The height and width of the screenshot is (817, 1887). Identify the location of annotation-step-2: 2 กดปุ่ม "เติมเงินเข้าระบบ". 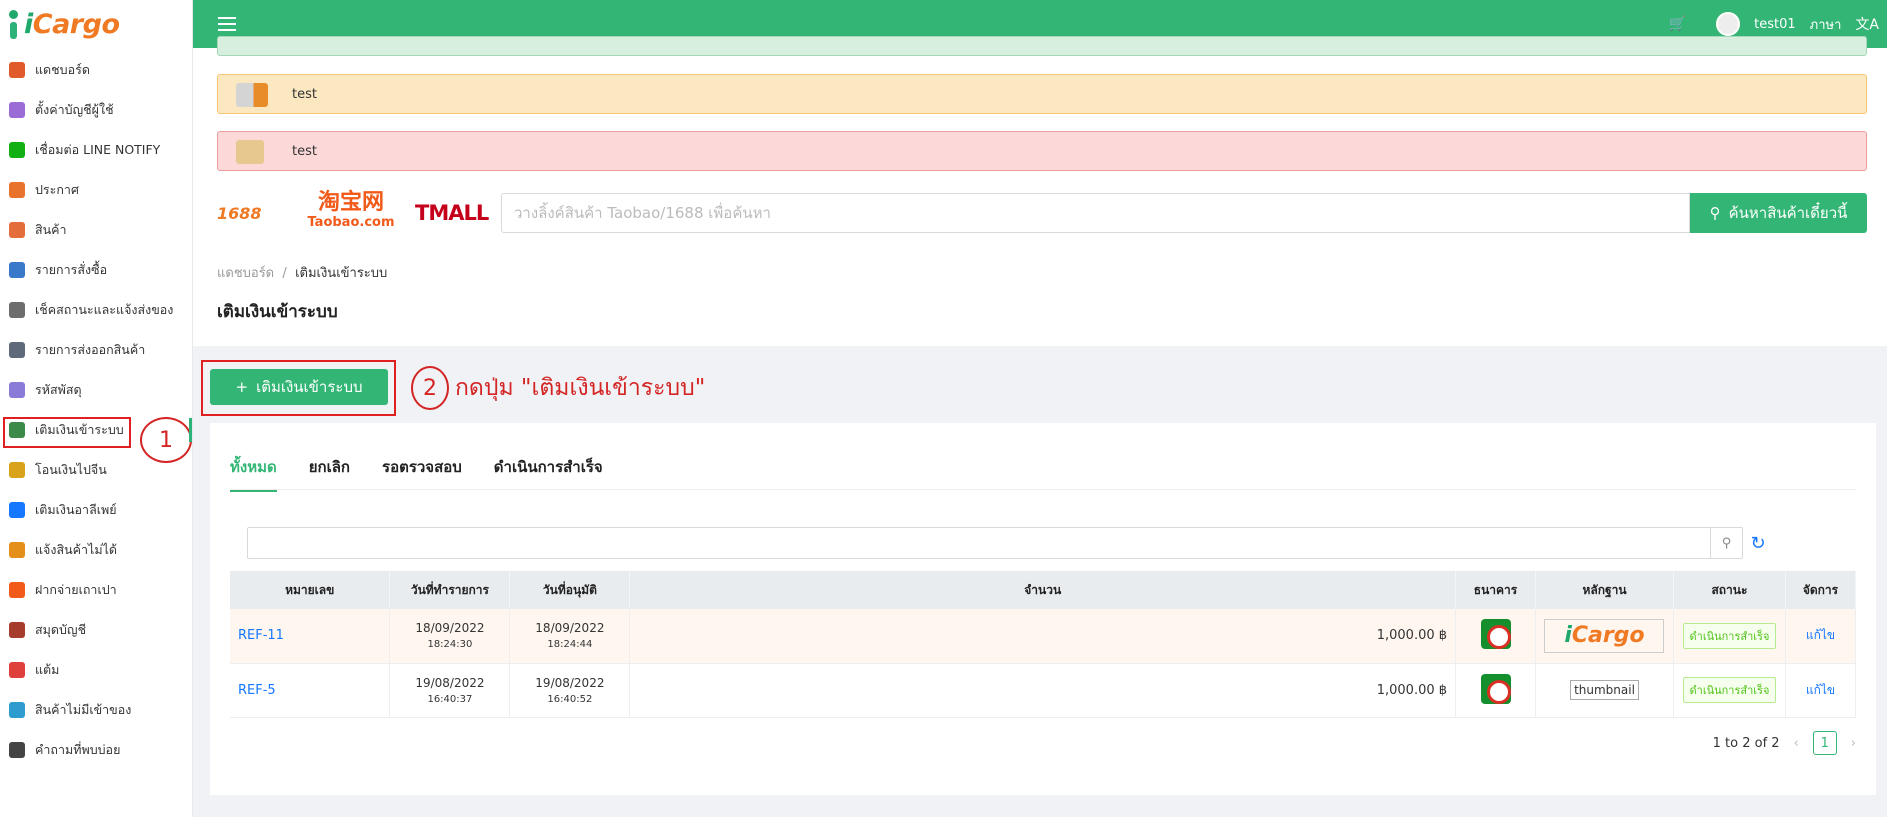
(558, 388).